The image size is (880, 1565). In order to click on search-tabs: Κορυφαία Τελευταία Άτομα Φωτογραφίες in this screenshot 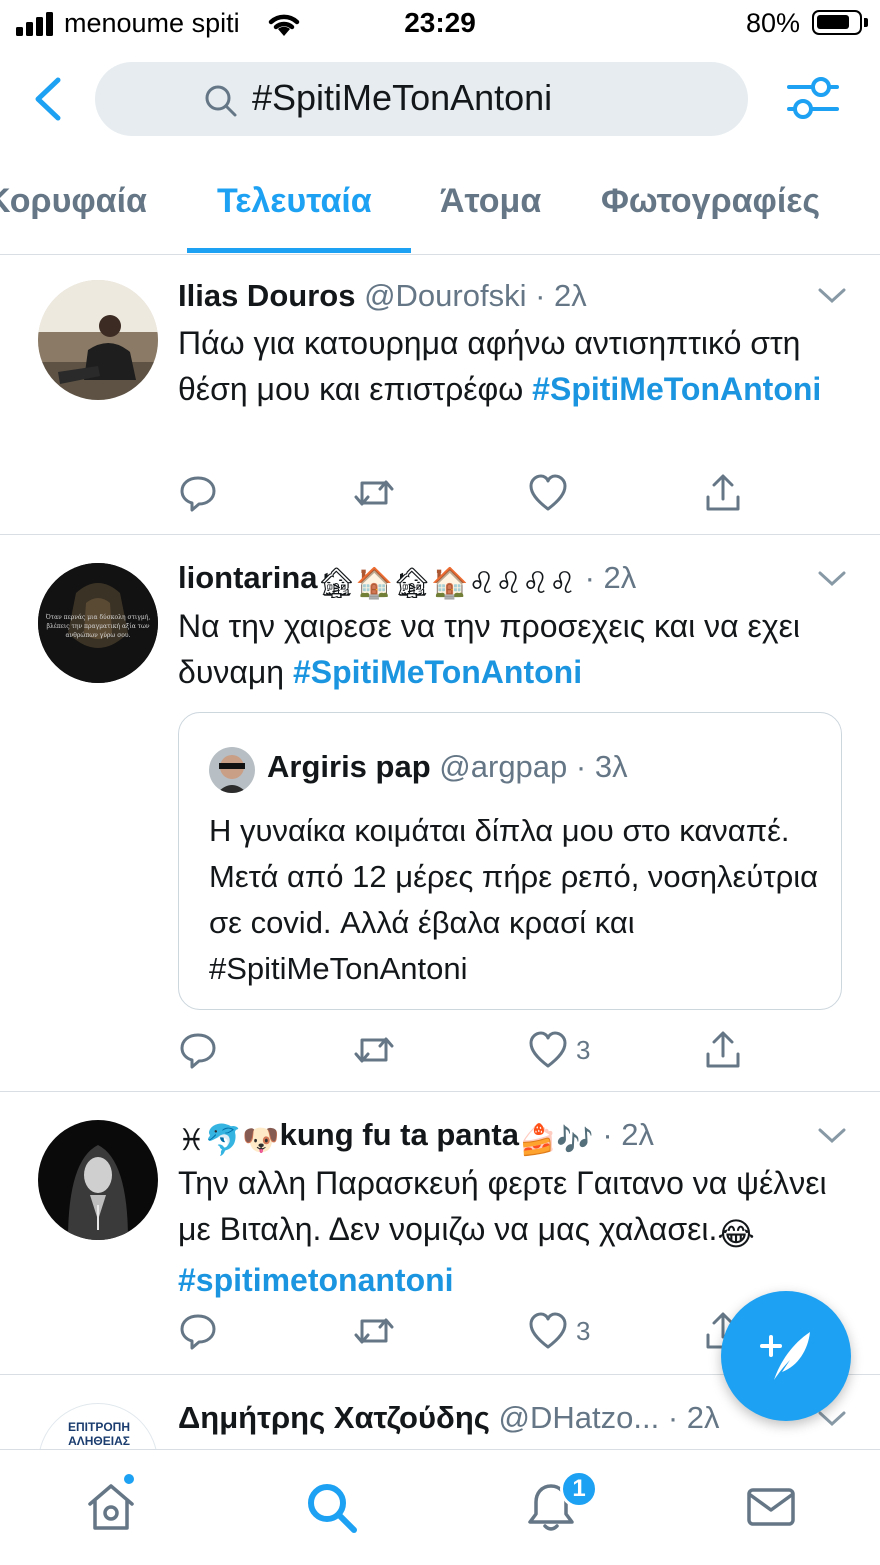, I will do `click(440, 207)`.